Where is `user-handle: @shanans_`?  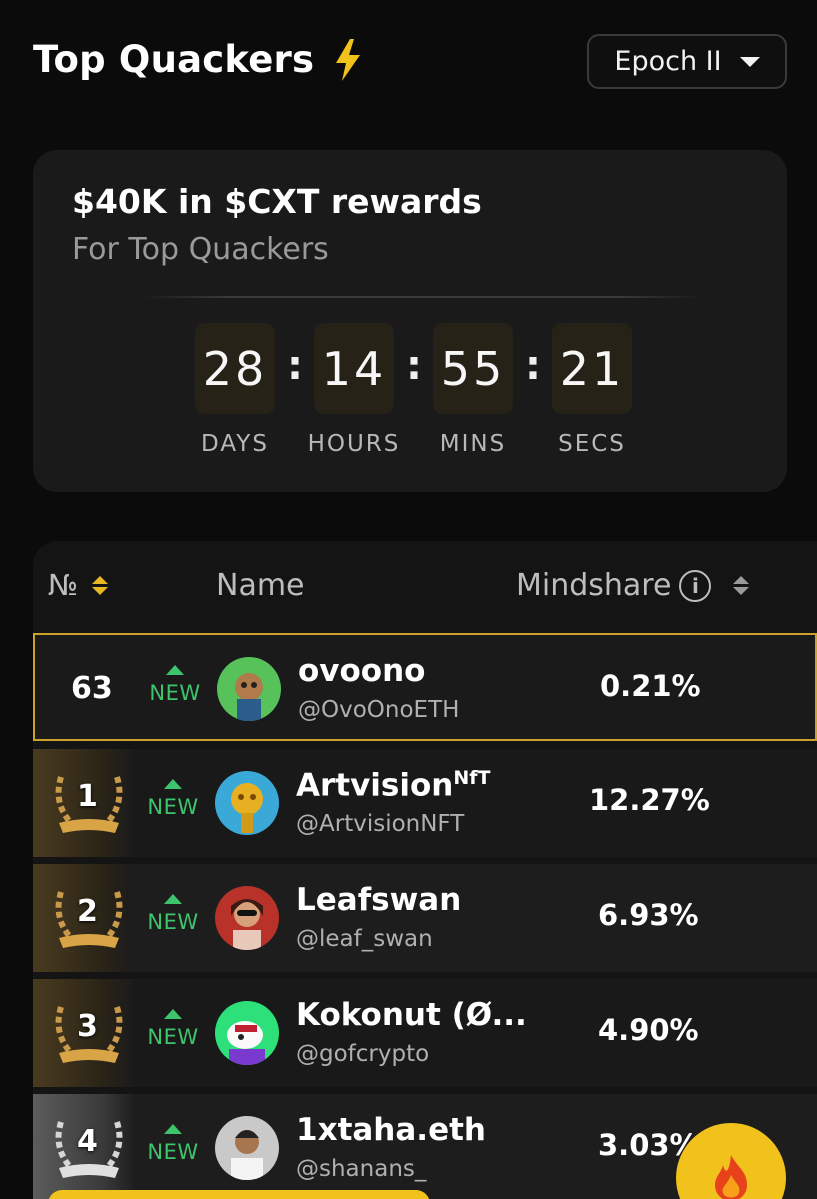 user-handle: @shanans_ is located at coordinates (361, 1169).